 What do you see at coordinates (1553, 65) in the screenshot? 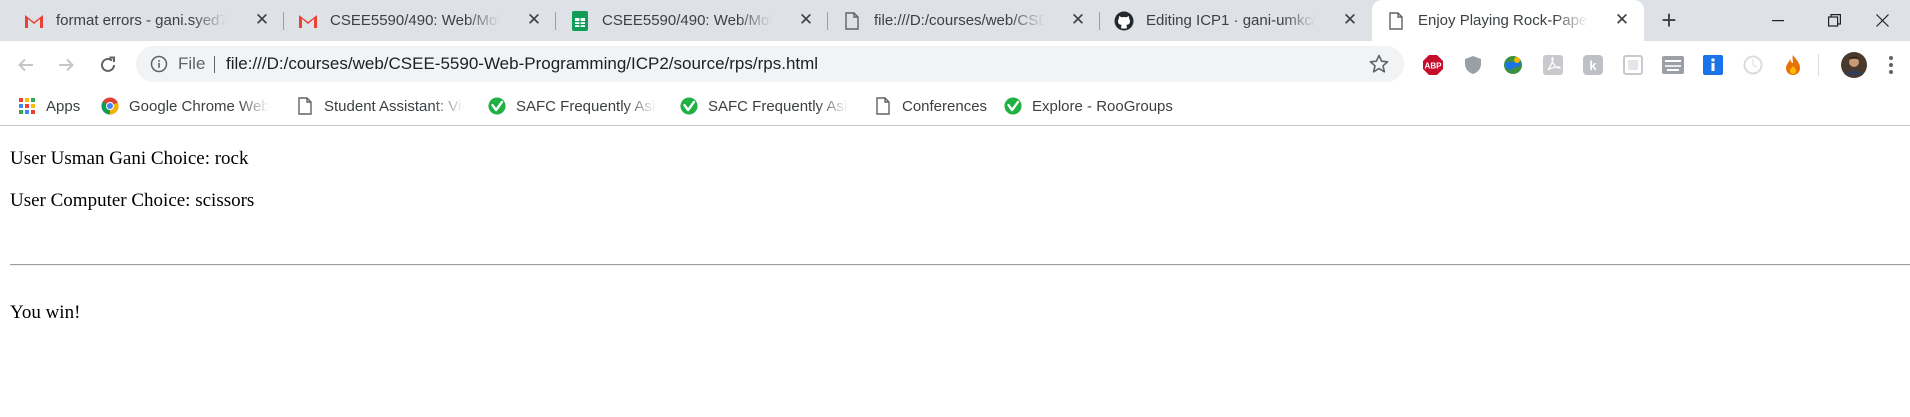
I see `pdf-icon` at bounding box center [1553, 65].